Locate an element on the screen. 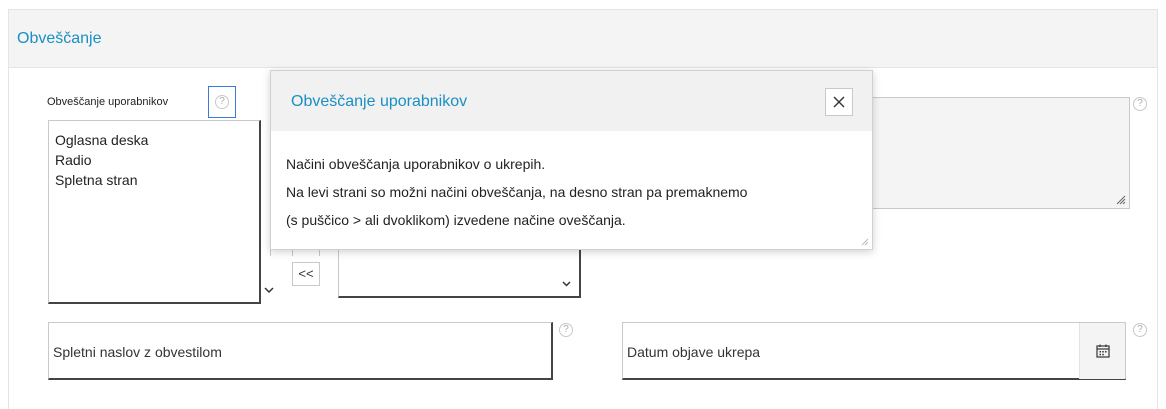 The height and width of the screenshot is (409, 1166). list-item: Radio is located at coordinates (98, 160).